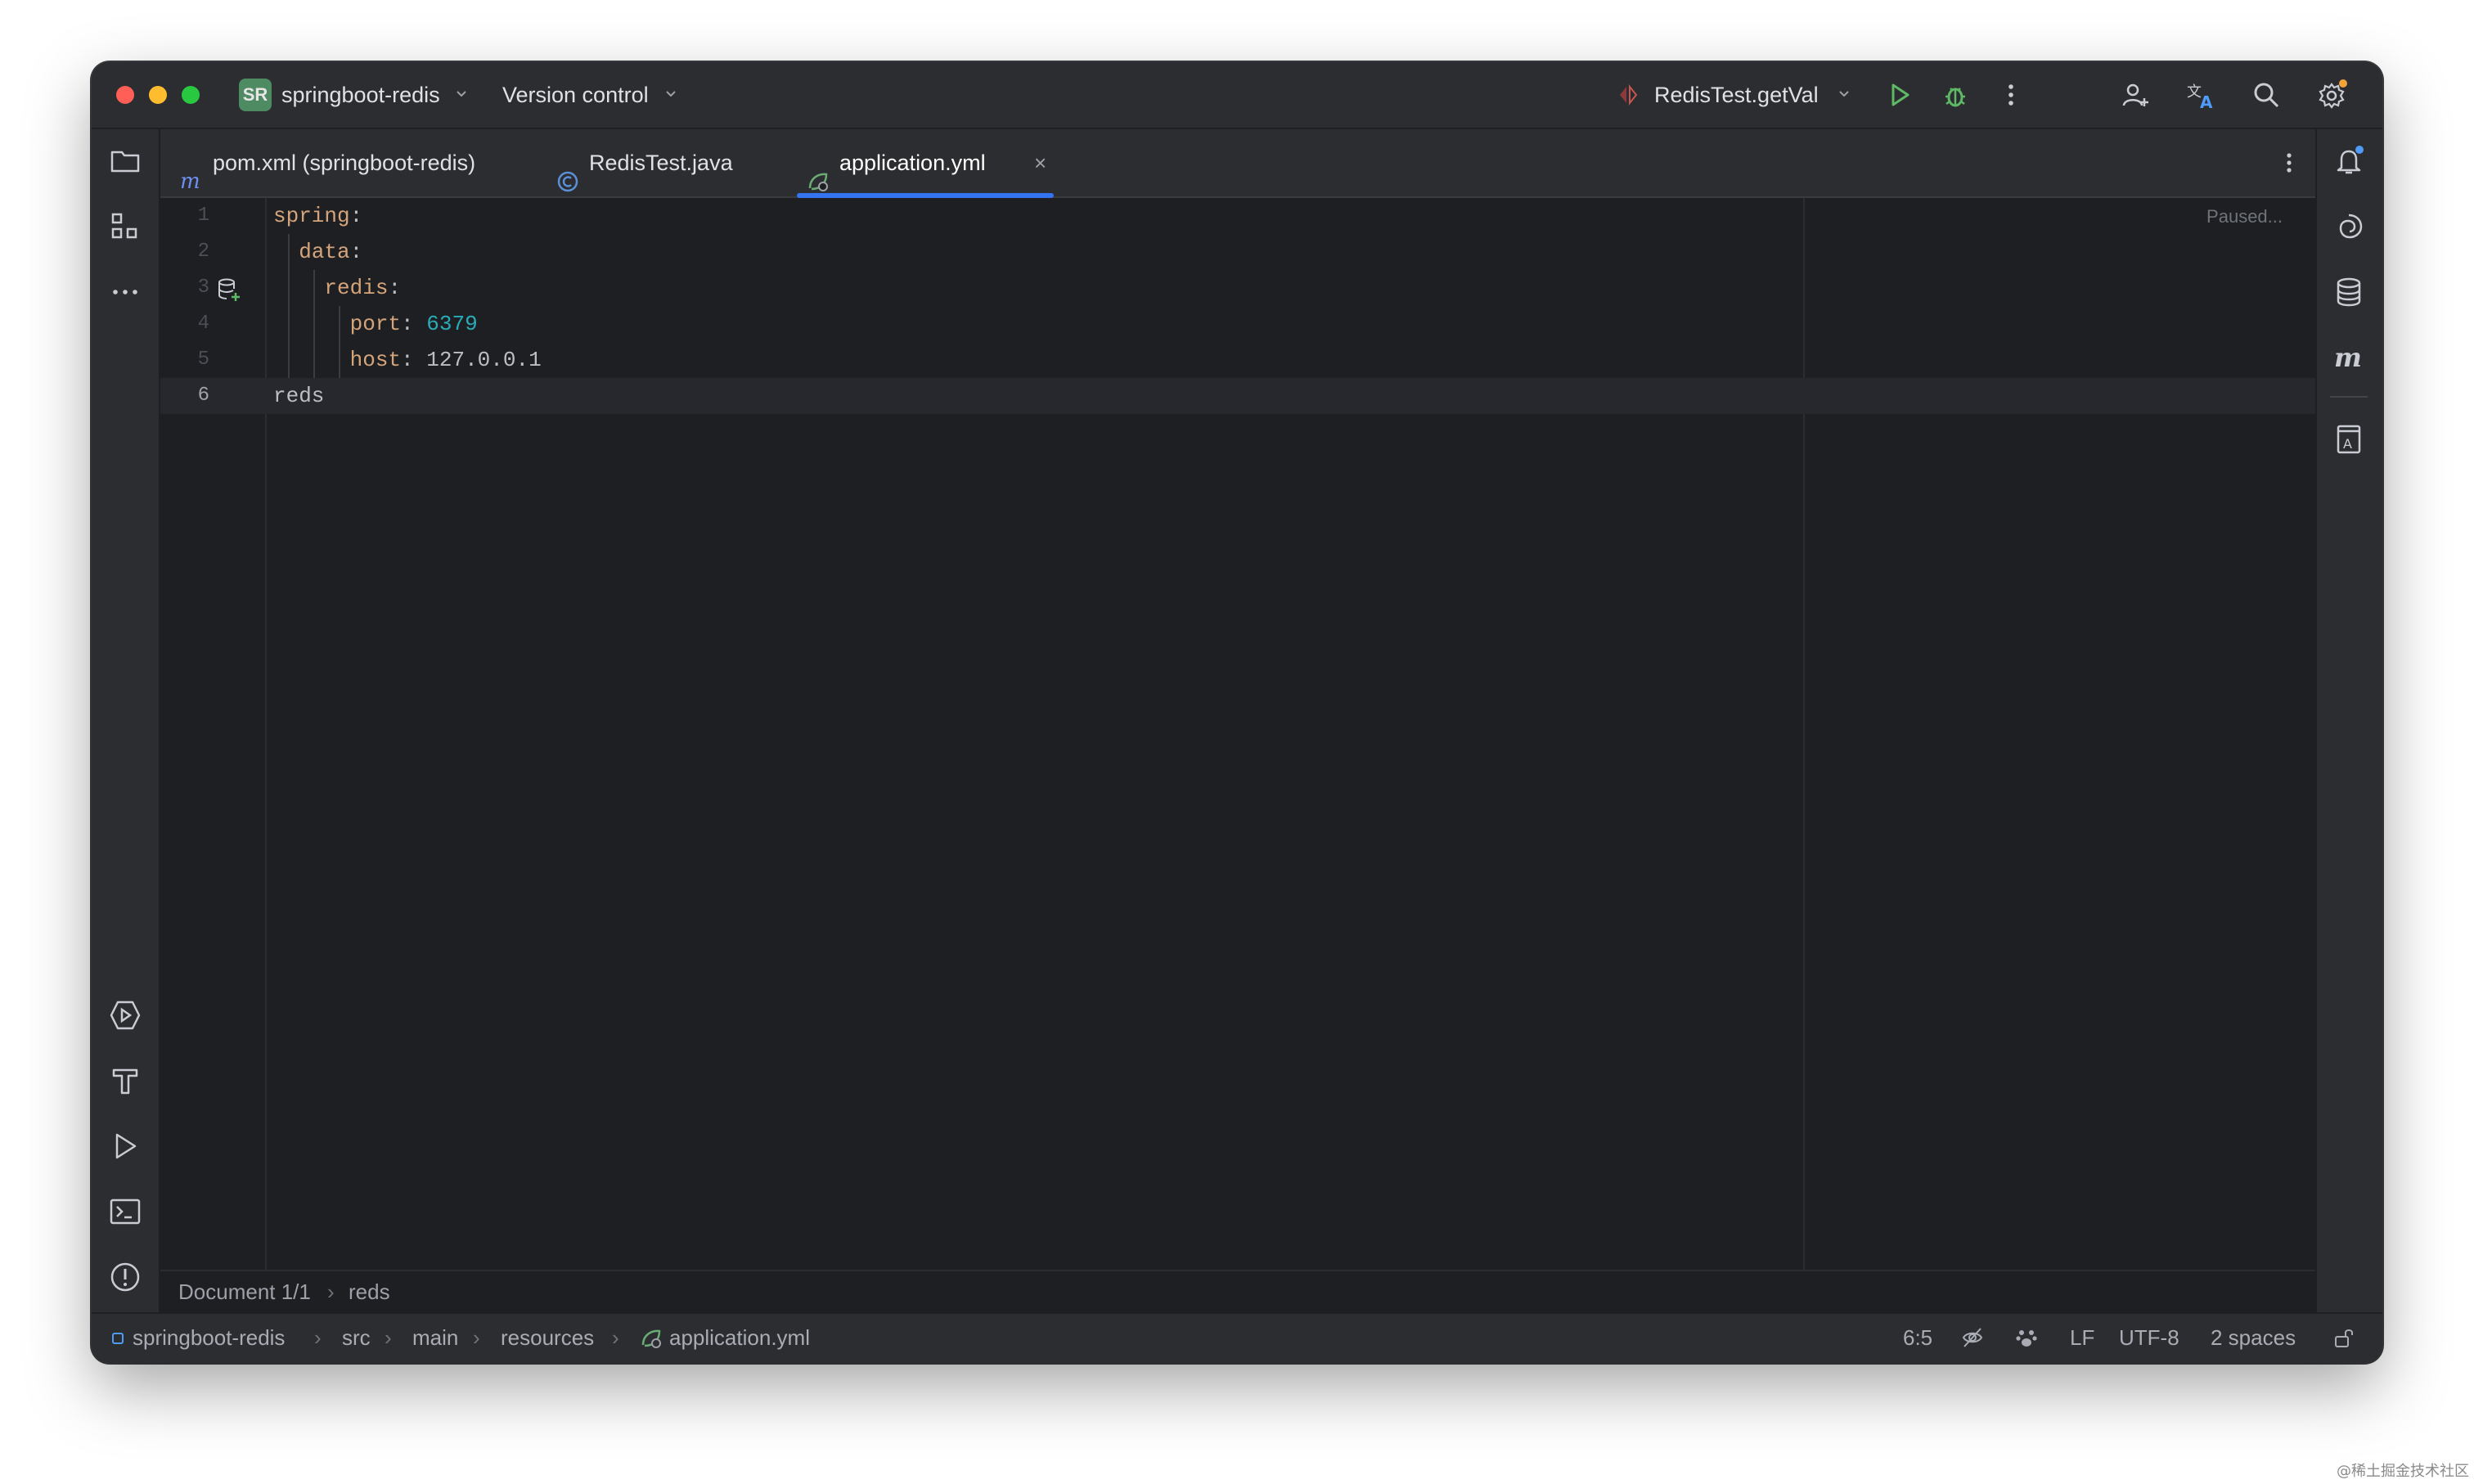 The width and height of the screenshot is (2474, 1484). Describe the element at coordinates (2011, 95) in the screenshot. I see `more-actions-icon` at that location.